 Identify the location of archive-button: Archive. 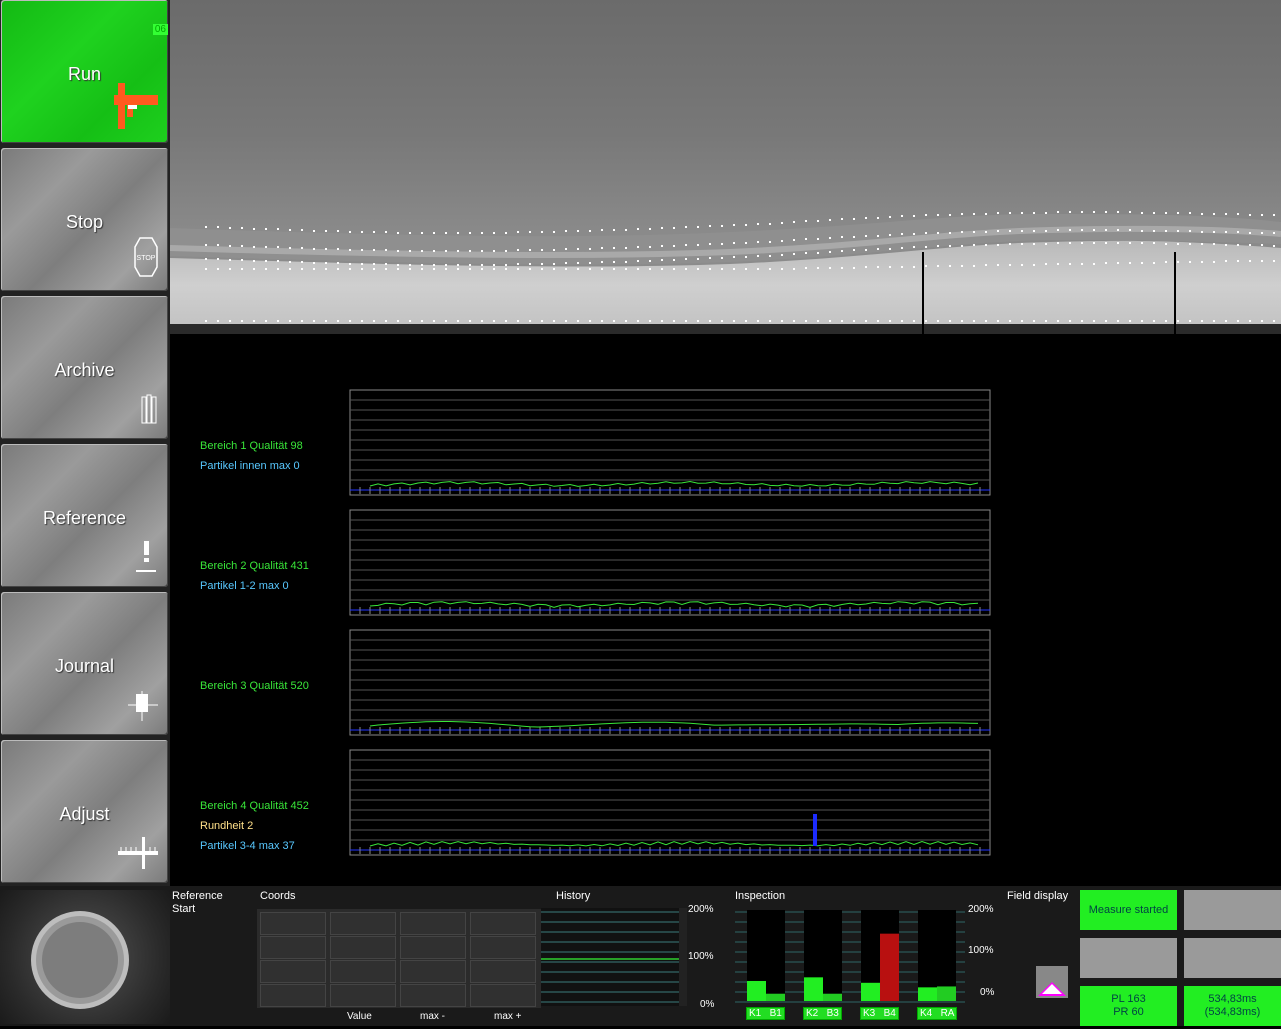
(84, 367).